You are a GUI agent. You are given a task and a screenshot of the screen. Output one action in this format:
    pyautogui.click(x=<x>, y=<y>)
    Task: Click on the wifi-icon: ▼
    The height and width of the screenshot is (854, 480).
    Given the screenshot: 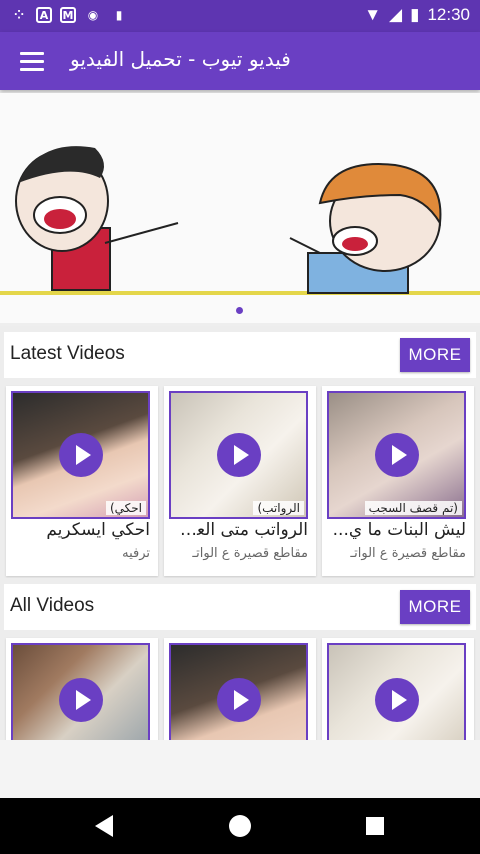 What is the action you would take?
    pyautogui.click(x=373, y=14)
    